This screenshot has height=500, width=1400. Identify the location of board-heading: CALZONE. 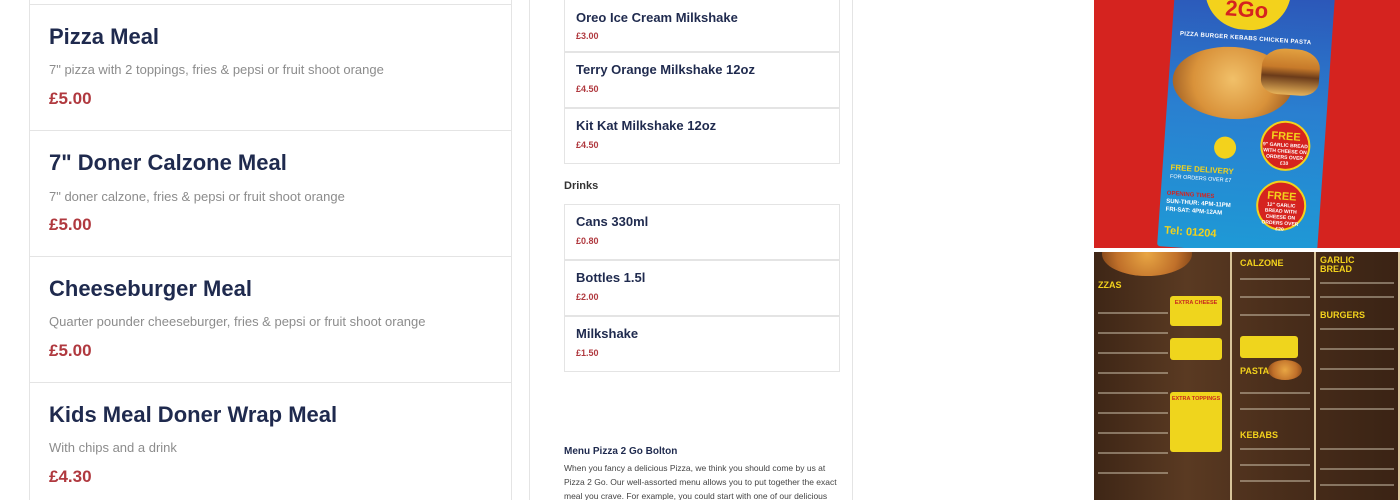
(1262, 263).